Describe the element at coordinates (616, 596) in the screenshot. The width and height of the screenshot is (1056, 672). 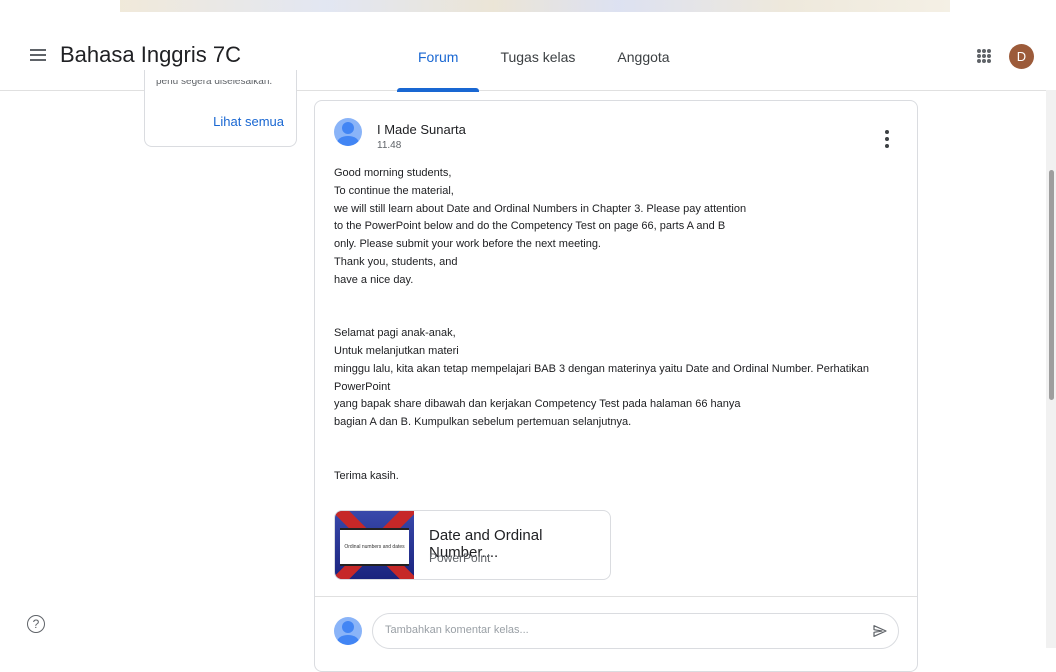
I see `comment-divider` at that location.